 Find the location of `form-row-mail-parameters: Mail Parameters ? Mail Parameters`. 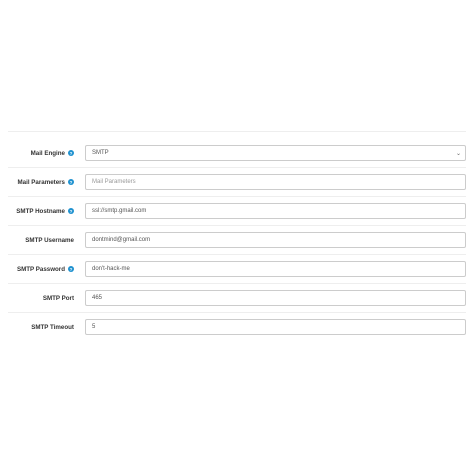

form-row-mail-parameters: Mail Parameters ? Mail Parameters is located at coordinates (237, 182).